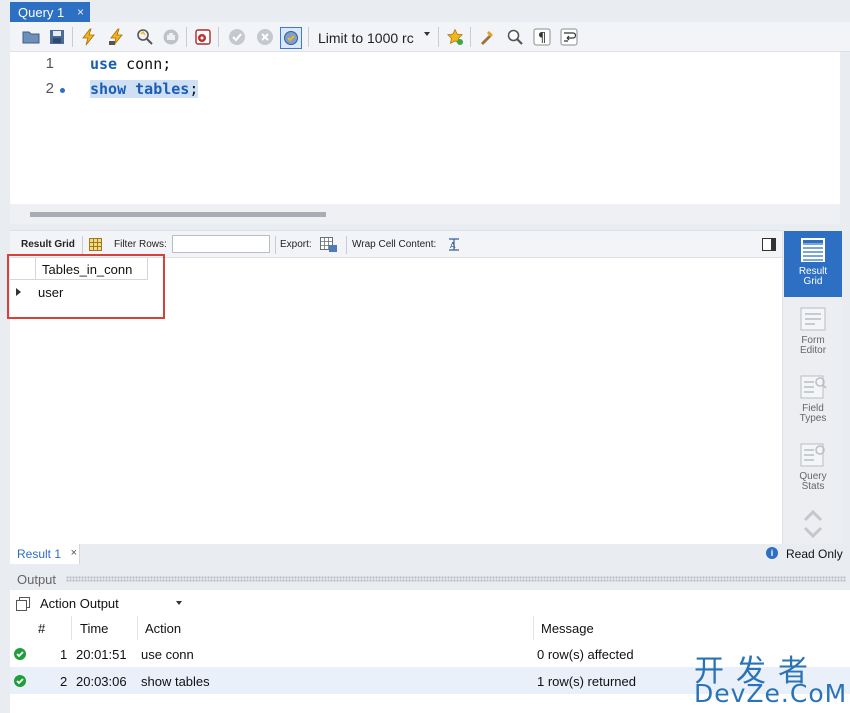  Describe the element at coordinates (167, 654) in the screenshot. I see `row-action: use conn` at that location.